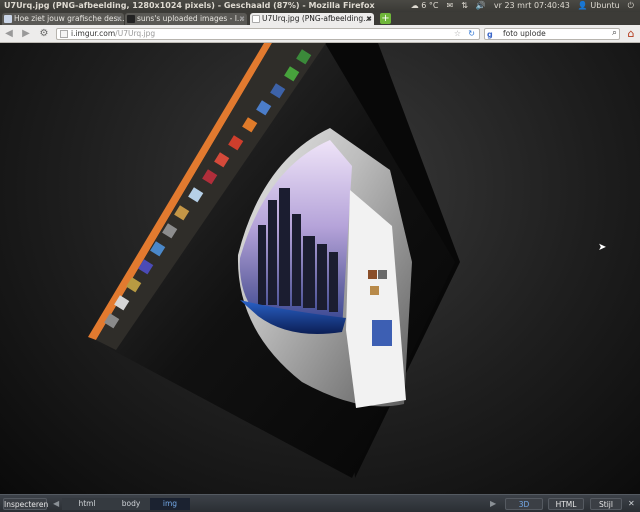 Image resolution: width=640 pixels, height=512 pixels. What do you see at coordinates (524, 33) in the screenshot?
I see `search-value: foto uplode` at bounding box center [524, 33].